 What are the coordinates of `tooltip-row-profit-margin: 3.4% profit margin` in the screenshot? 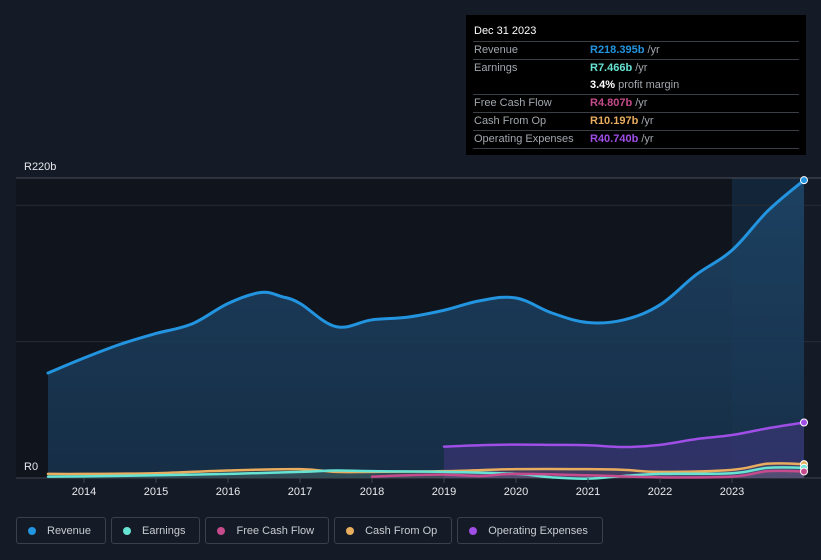 It's located at (636, 85).